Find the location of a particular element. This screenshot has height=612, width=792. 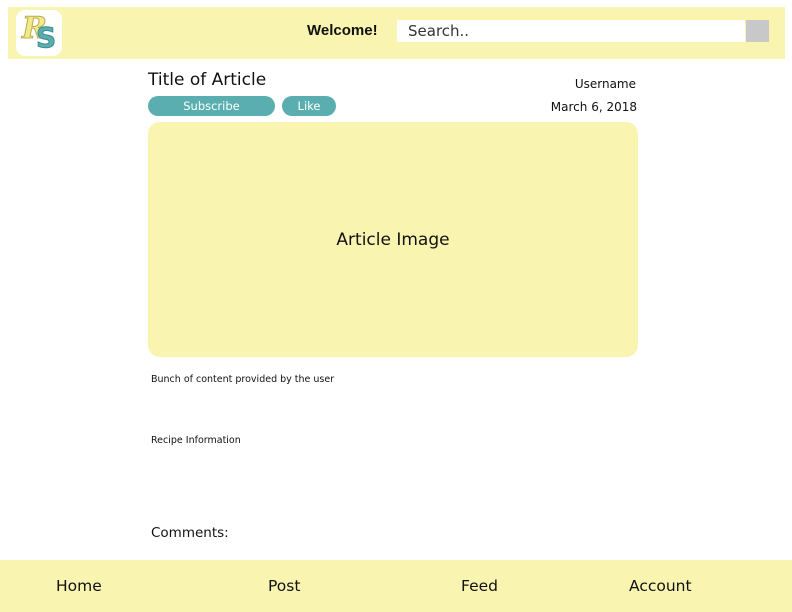

recipe-information: Recipe Information is located at coordinates (196, 440).